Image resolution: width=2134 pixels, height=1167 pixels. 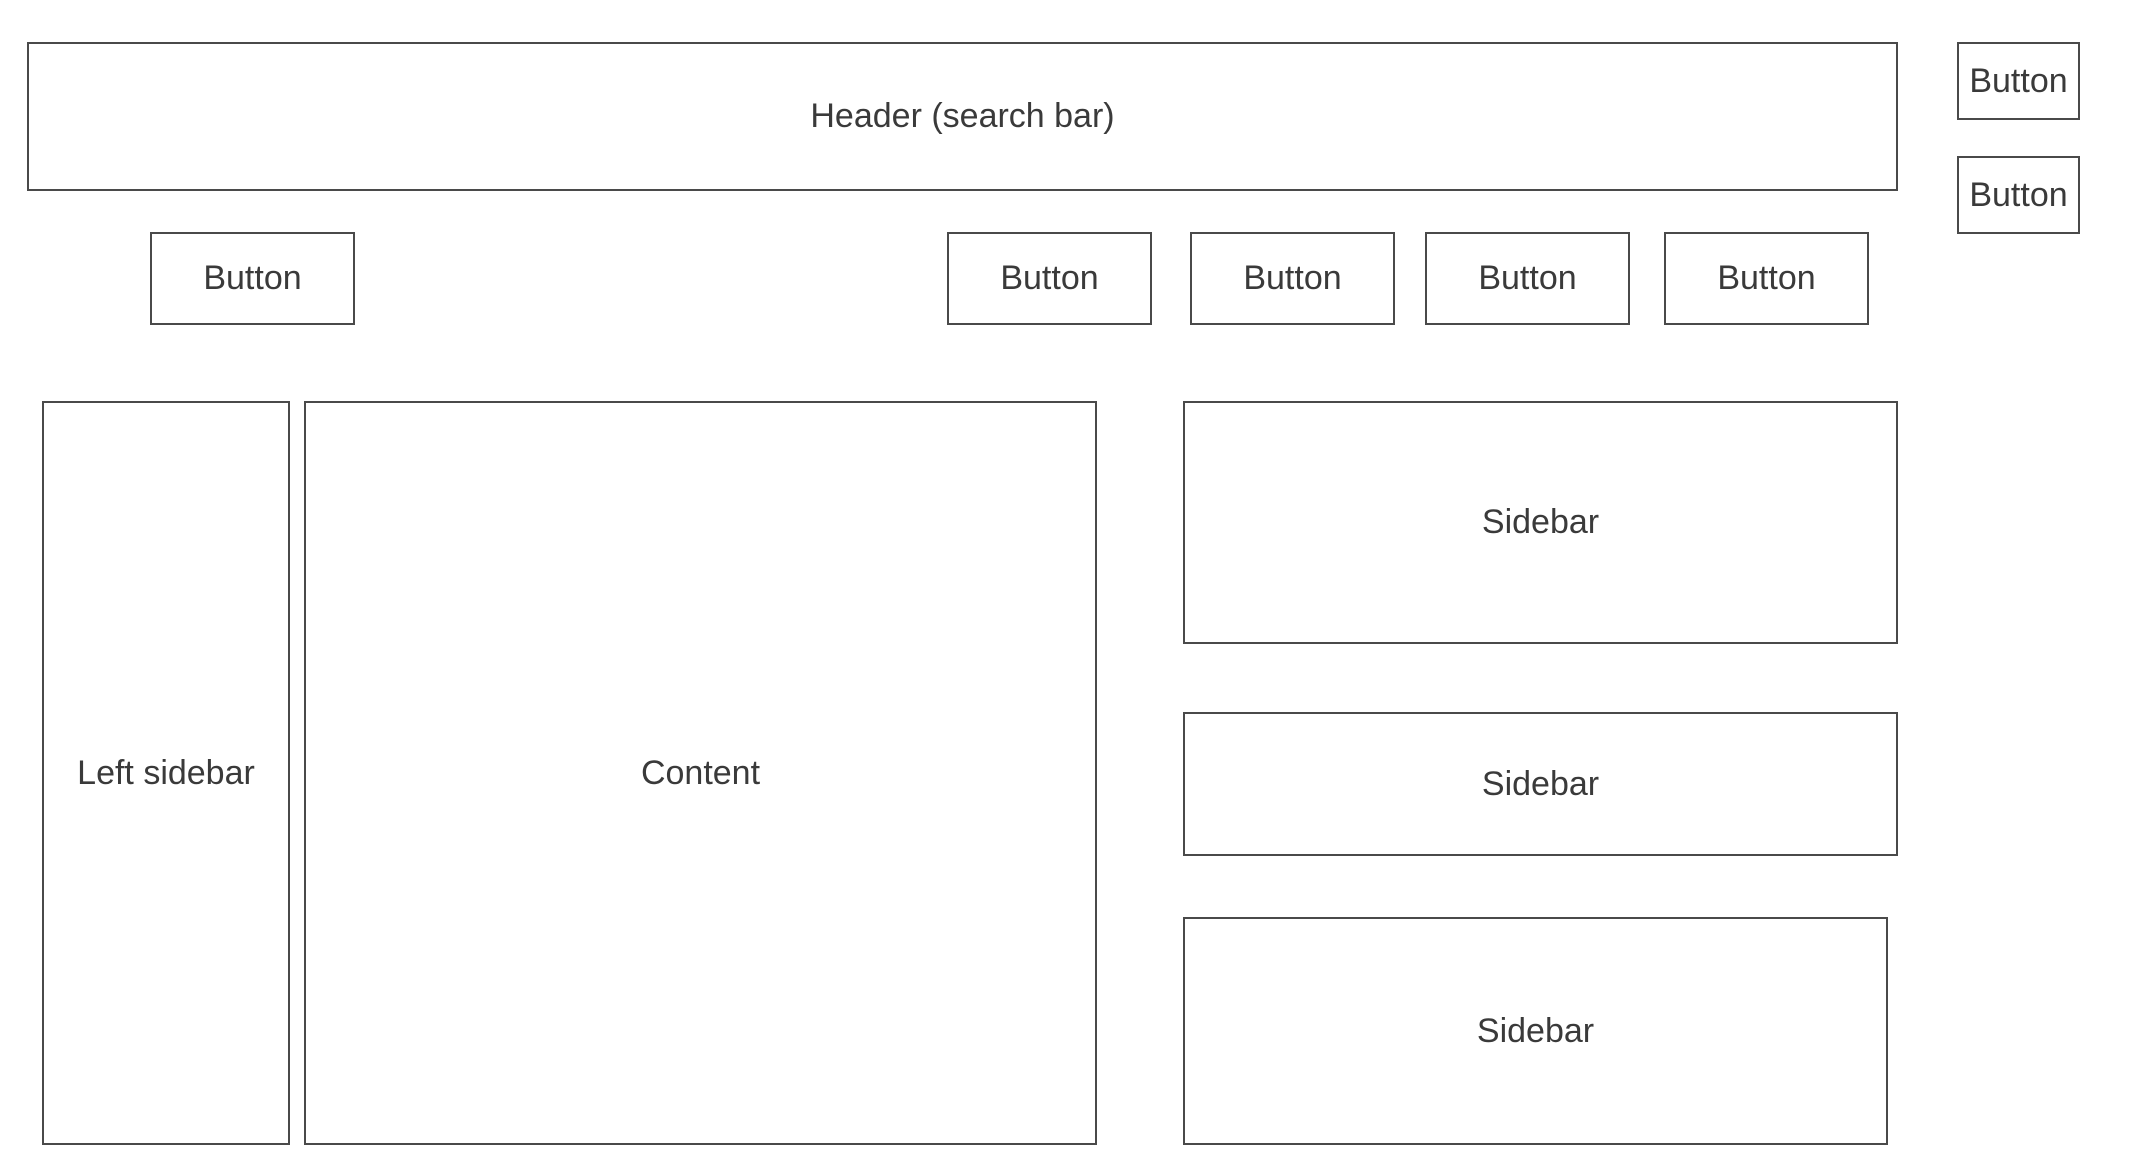 I want to click on top-right-button-1-label: Button, so click(x=2018, y=80).